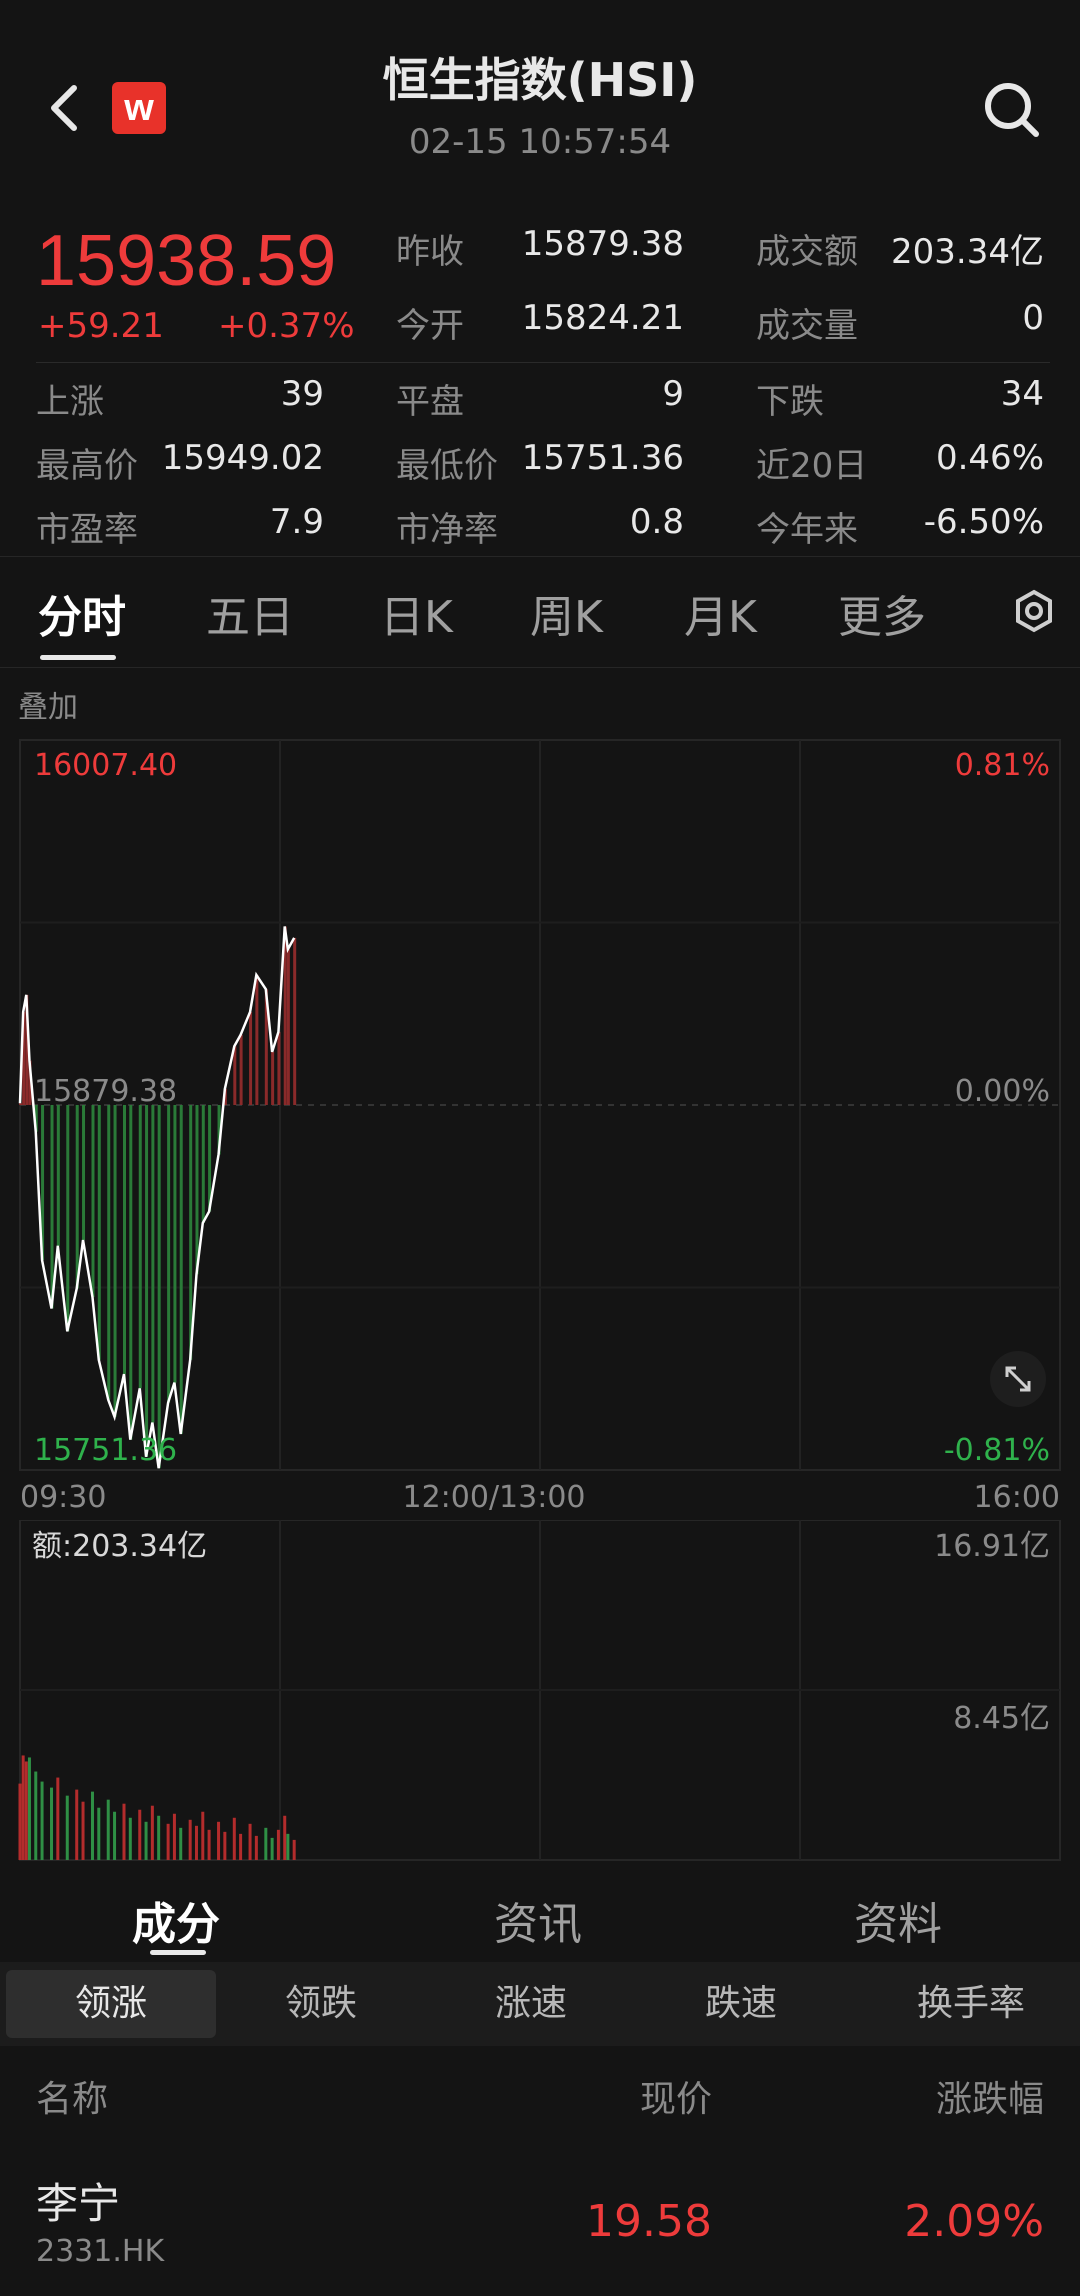 The height and width of the screenshot is (2296, 1080). I want to click on subtab-top-gainers: 领涨, so click(111, 2004).